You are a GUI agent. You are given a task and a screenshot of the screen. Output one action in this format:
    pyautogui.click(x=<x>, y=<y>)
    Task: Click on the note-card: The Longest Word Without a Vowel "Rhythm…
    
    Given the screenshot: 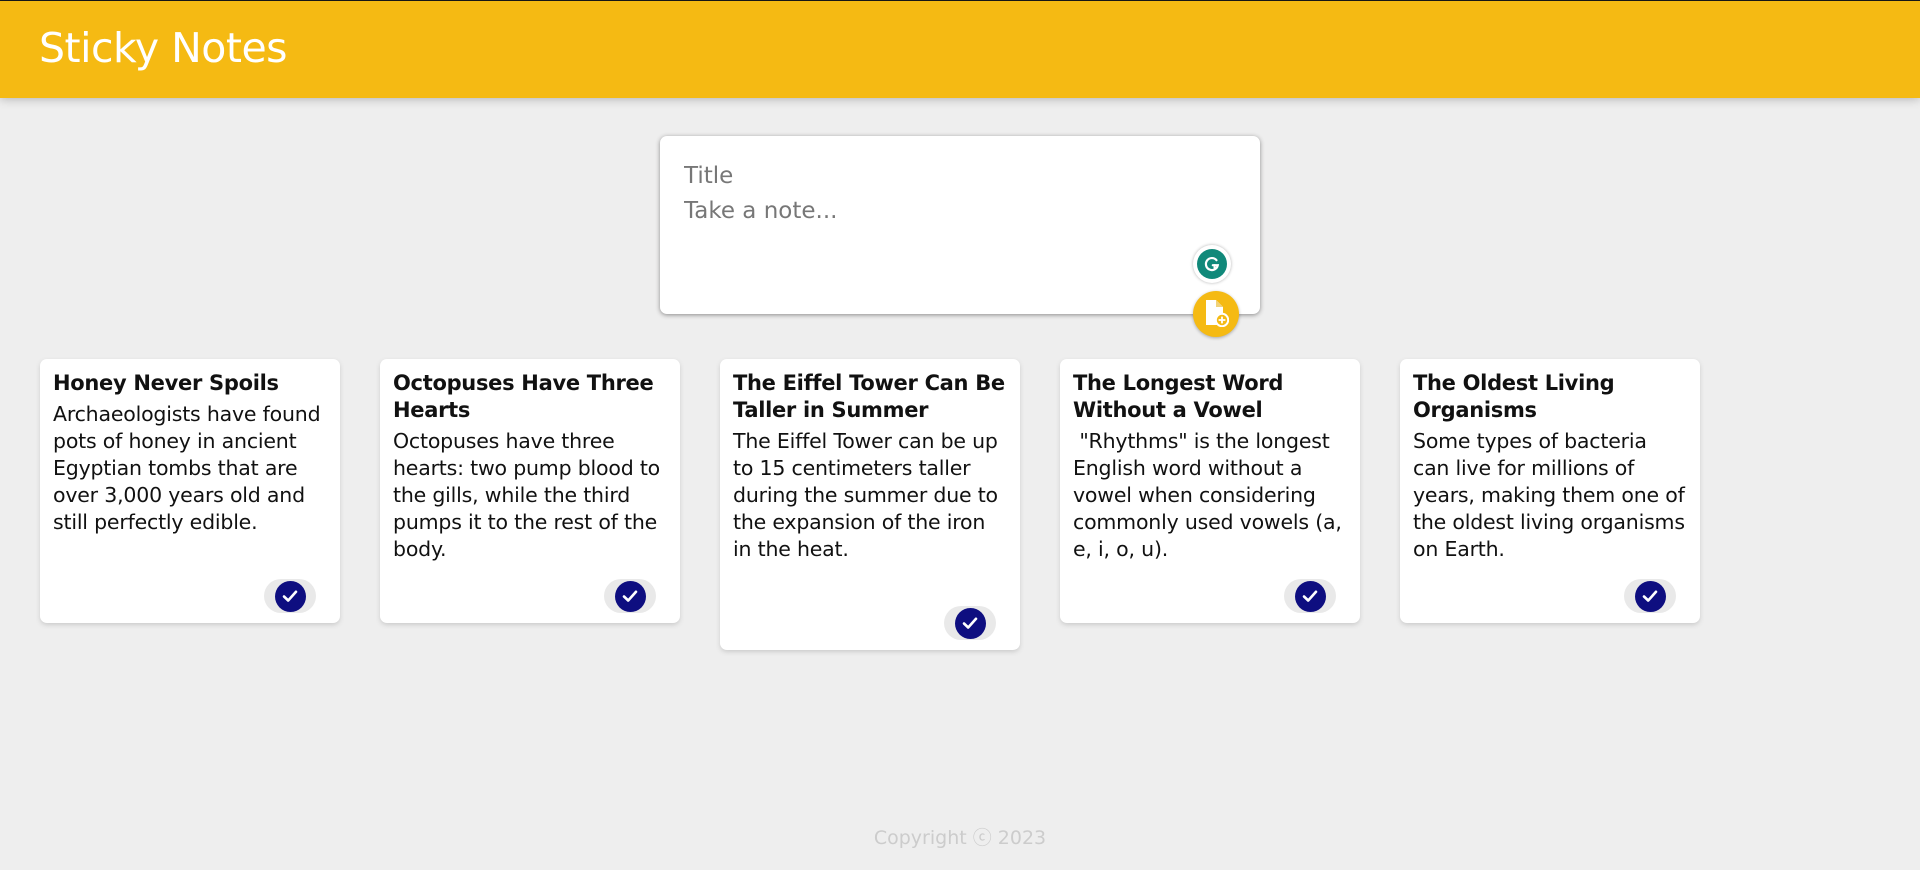 What is the action you would take?
    pyautogui.click(x=1210, y=491)
    